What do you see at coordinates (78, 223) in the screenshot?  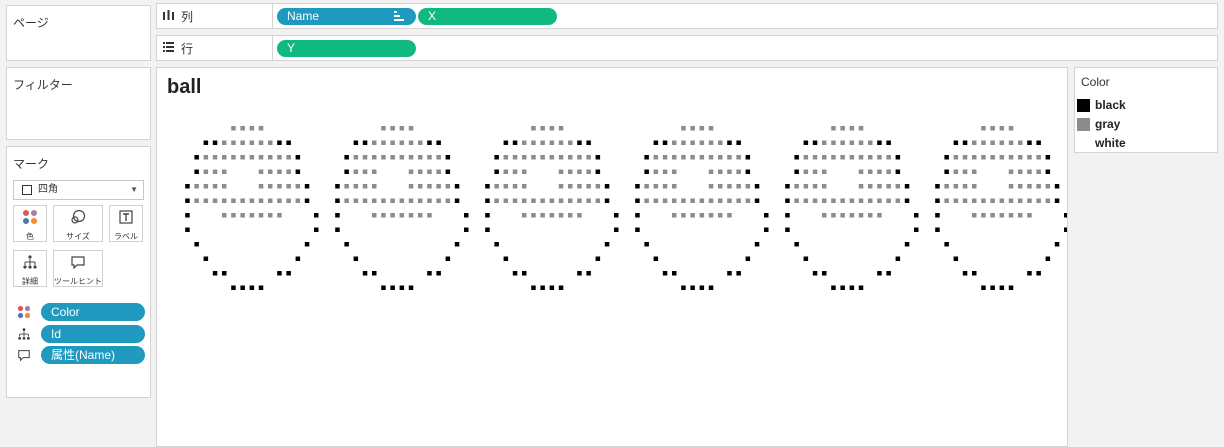 I see `size-button: サイズ` at bounding box center [78, 223].